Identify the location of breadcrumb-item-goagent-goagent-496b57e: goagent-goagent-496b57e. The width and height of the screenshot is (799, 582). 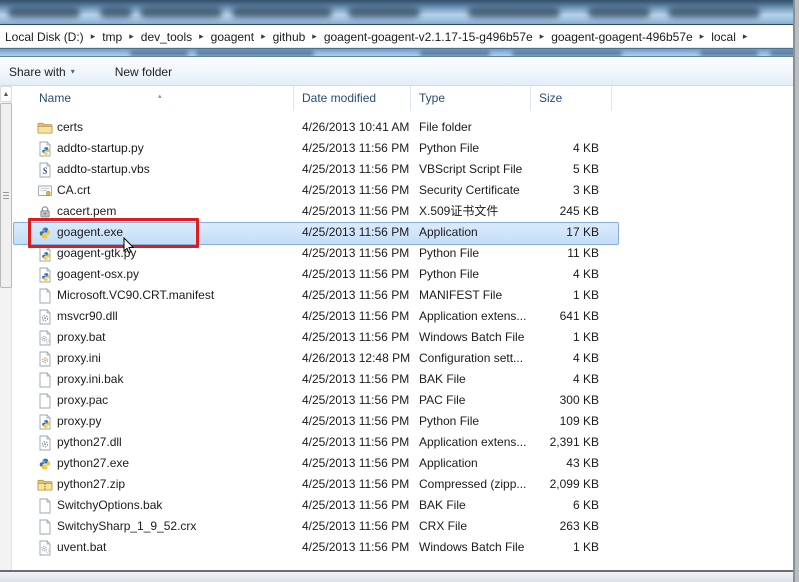
(621, 37).